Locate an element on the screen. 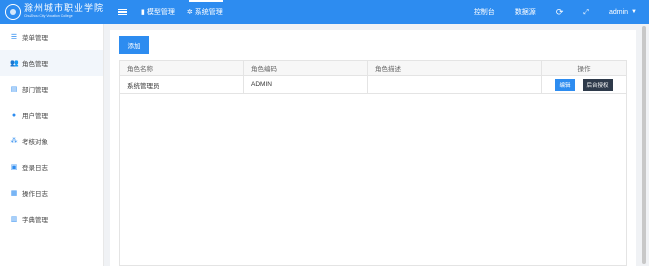 The image size is (649, 266). column-header-actions: 操作 is located at coordinates (584, 69).